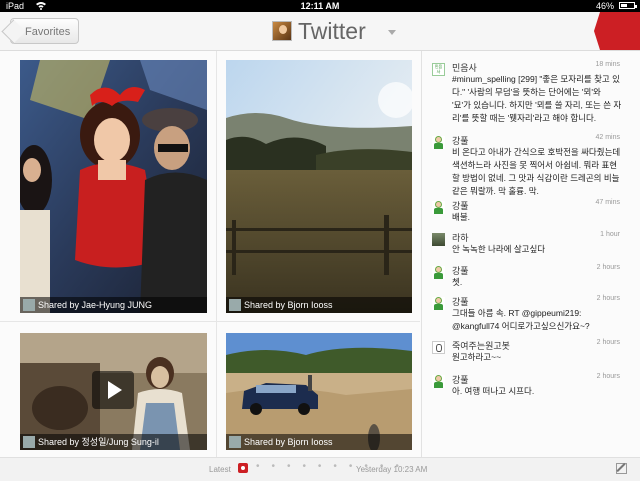 Image resolution: width=640 pixels, height=481 pixels. Describe the element at coordinates (607, 137) in the screenshot. I see `tweet-time: 42 mins` at that location.